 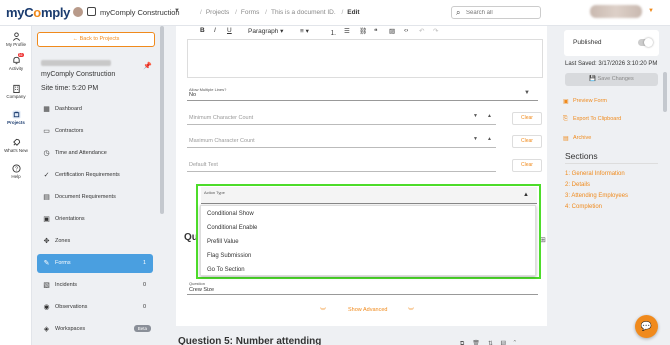 What do you see at coordinates (162, 120) in the screenshot?
I see `sidebar-scrollbar` at bounding box center [162, 120].